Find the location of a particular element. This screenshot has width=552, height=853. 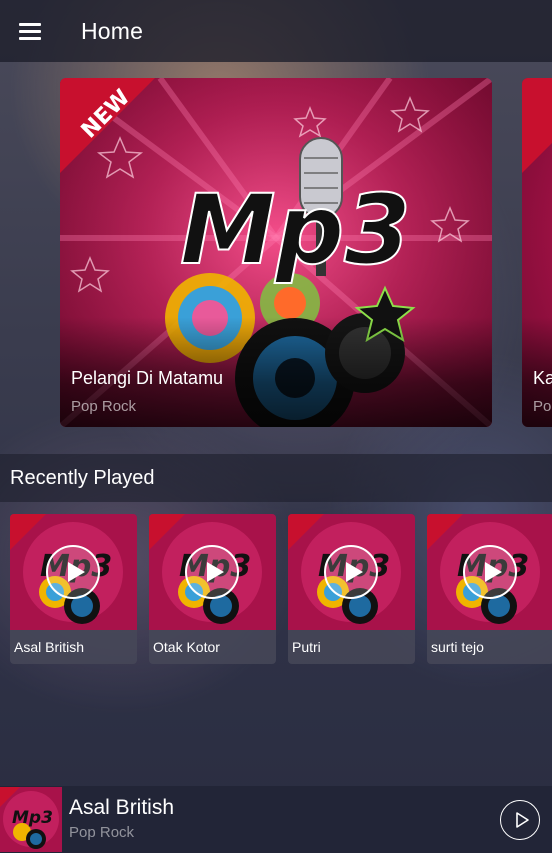

featured-title: Pelangi Di Matamu is located at coordinates (147, 378).